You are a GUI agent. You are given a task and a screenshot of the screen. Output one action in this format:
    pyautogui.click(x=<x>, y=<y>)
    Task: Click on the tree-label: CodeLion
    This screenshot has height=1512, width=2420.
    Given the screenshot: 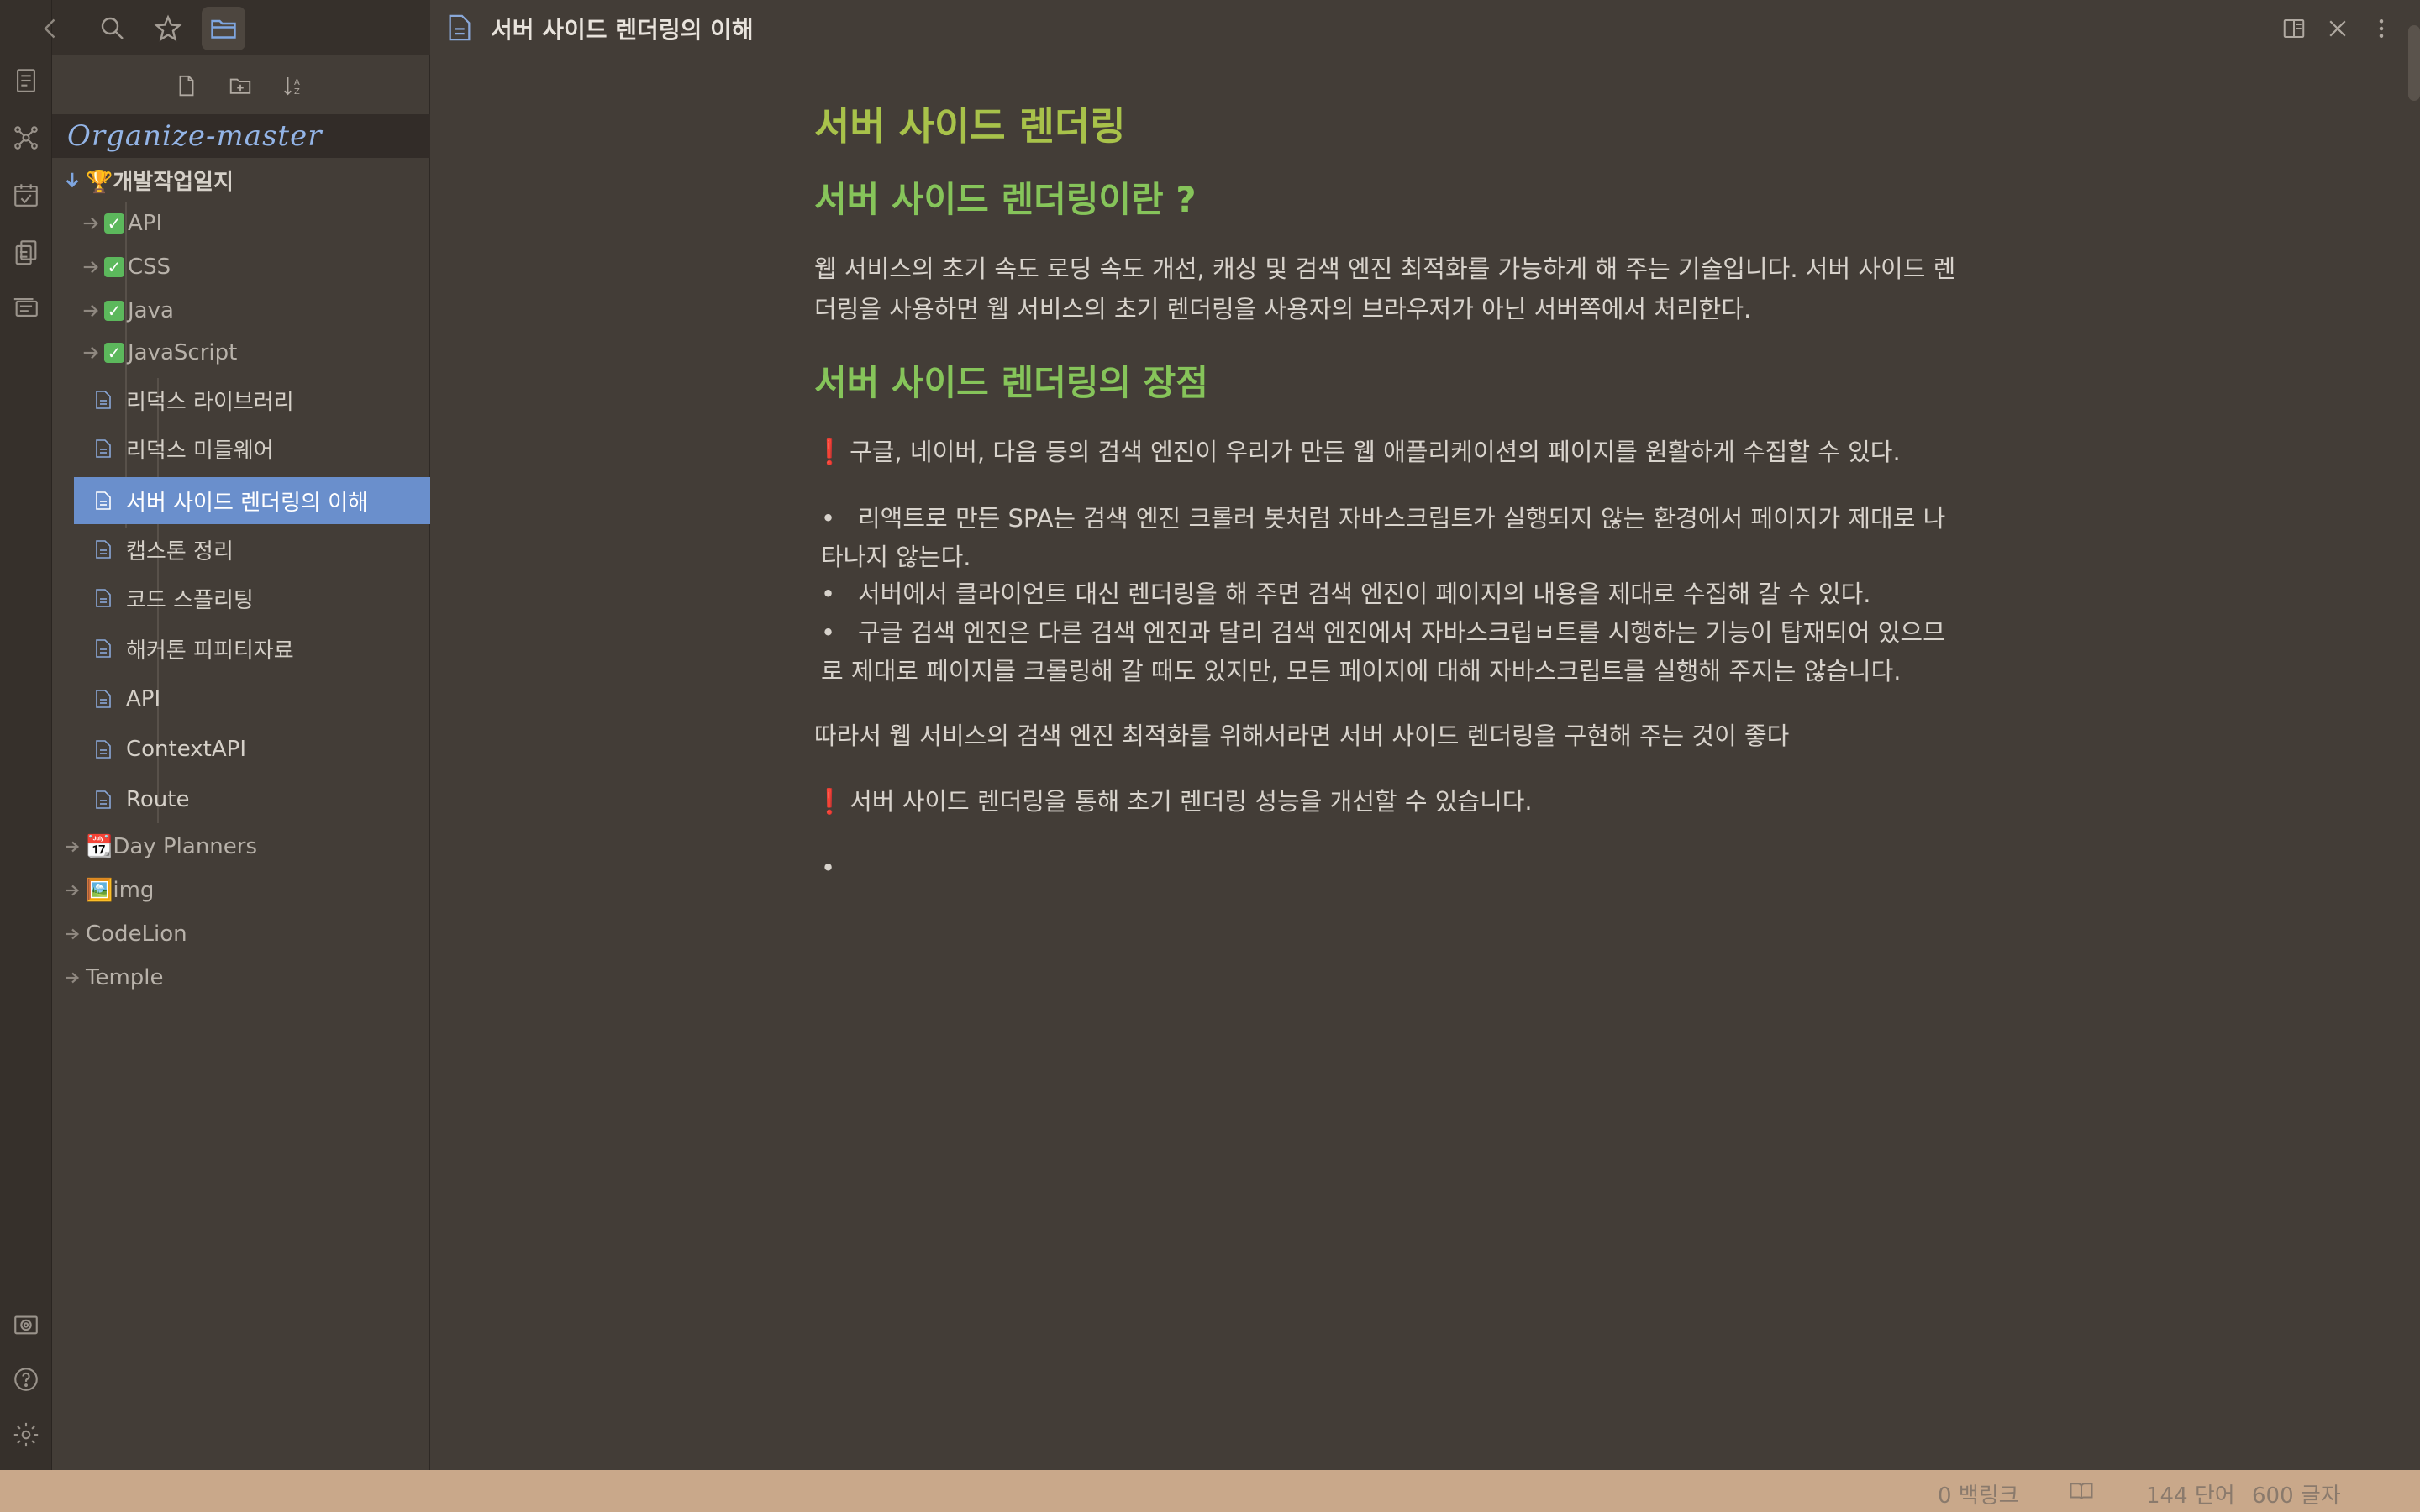 What is the action you would take?
    pyautogui.click(x=136, y=934)
    